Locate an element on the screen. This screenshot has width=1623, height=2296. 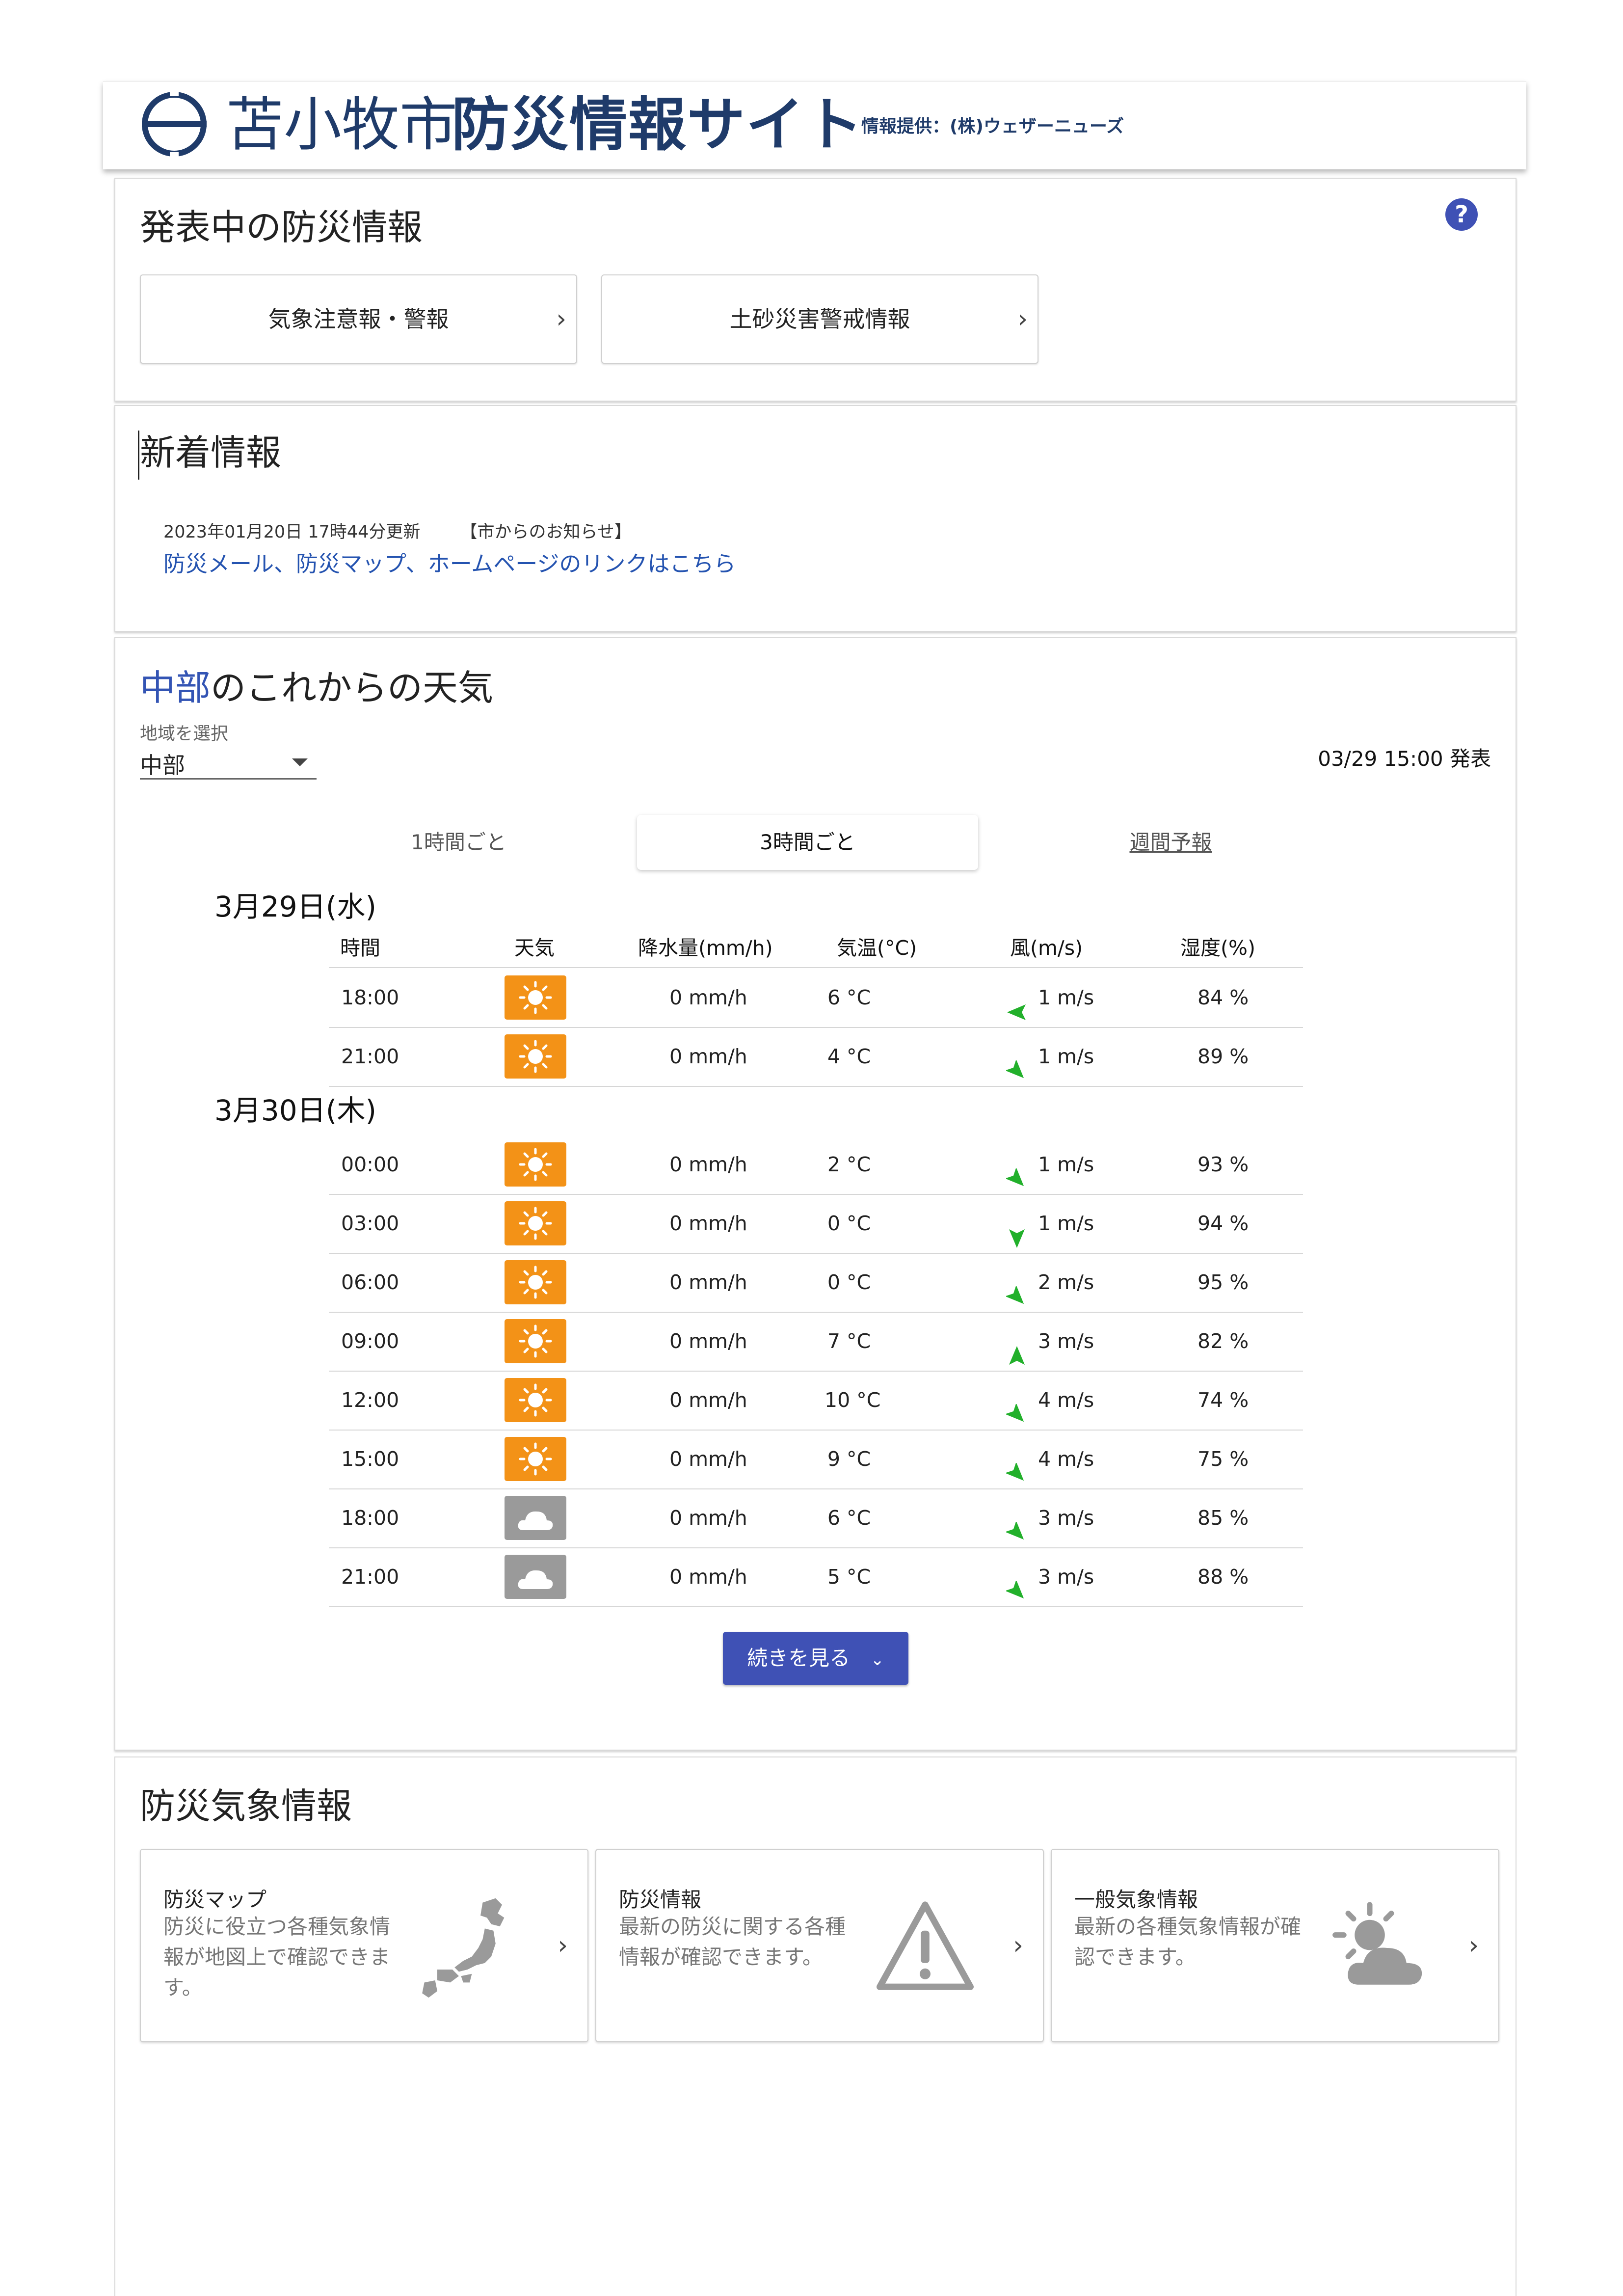
forecast-row: 18:00 0 mm/h 6 °C 1 m/s 84 % is located at coordinates (816, 998).